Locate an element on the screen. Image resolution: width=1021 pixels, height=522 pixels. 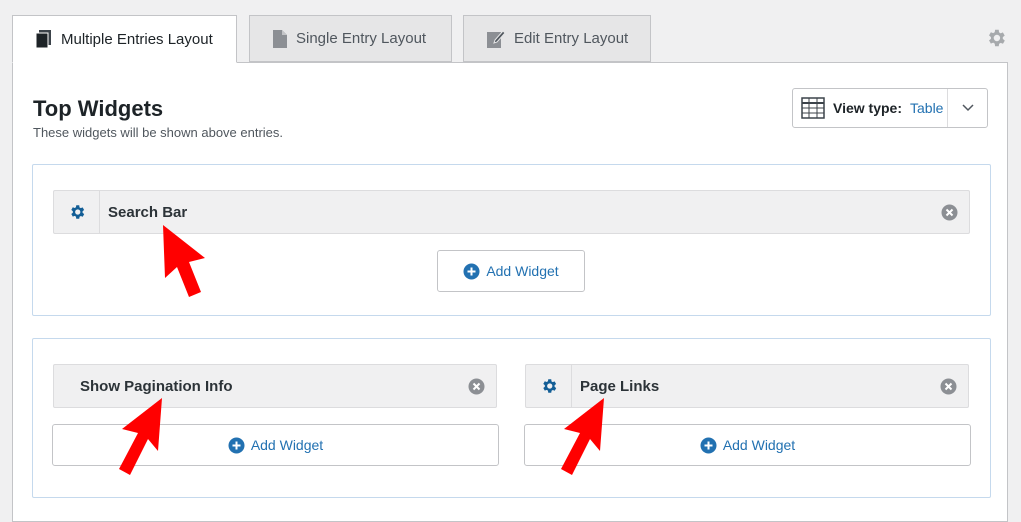
settings-gear-icon is located at coordinates (996, 38).